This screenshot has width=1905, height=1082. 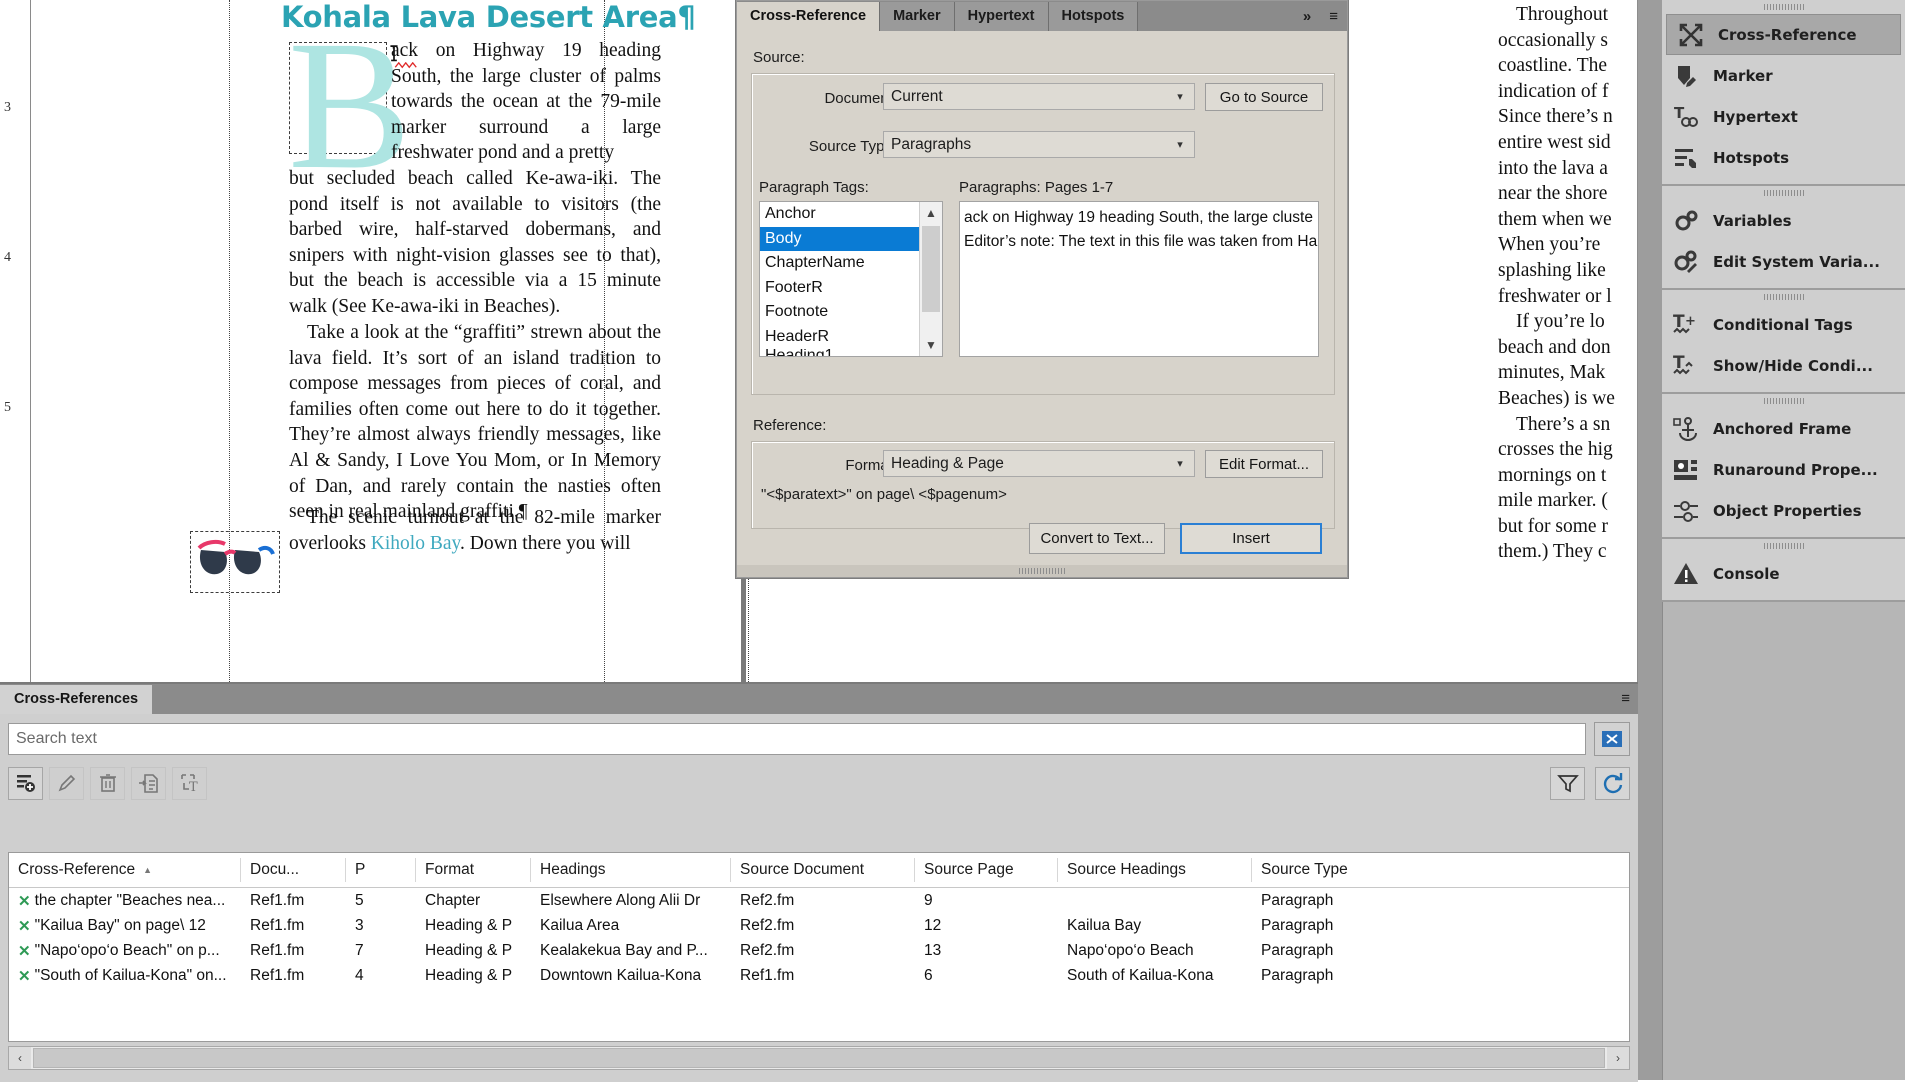 What do you see at coordinates (823, 870) in the screenshot?
I see `column-header-source-document: Source Document` at bounding box center [823, 870].